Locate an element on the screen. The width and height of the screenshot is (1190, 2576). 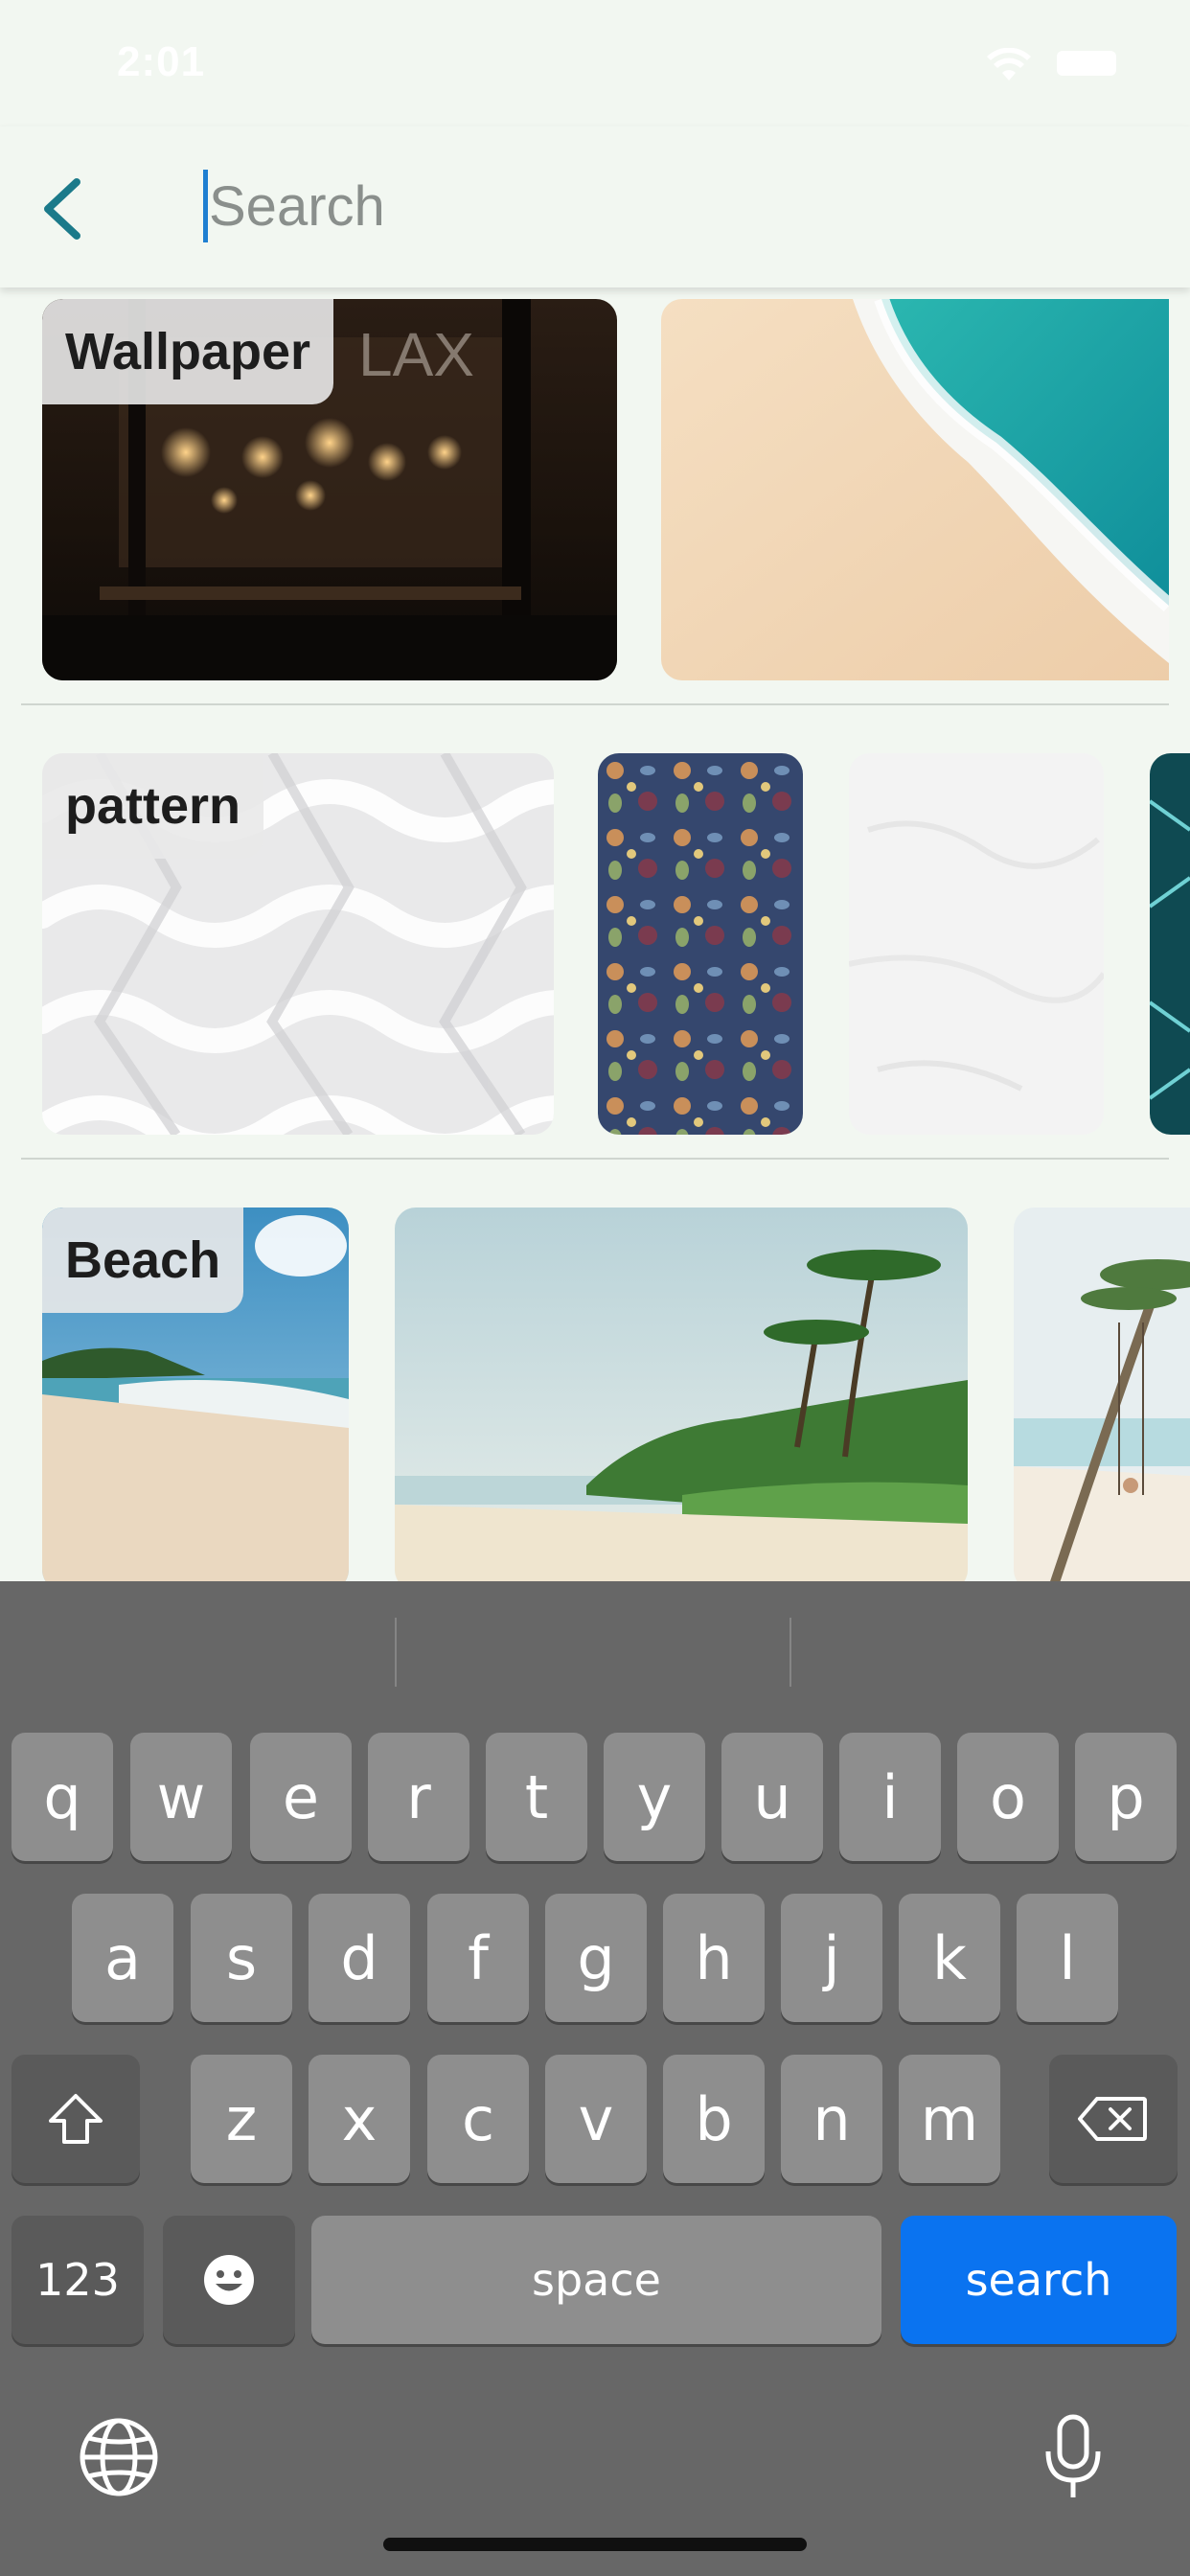
key-b: b is located at coordinates (714, 2119).